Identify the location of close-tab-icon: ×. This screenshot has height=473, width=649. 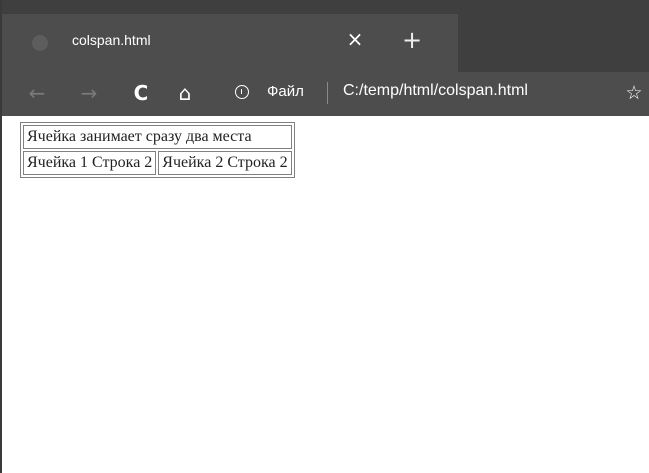
(355, 39).